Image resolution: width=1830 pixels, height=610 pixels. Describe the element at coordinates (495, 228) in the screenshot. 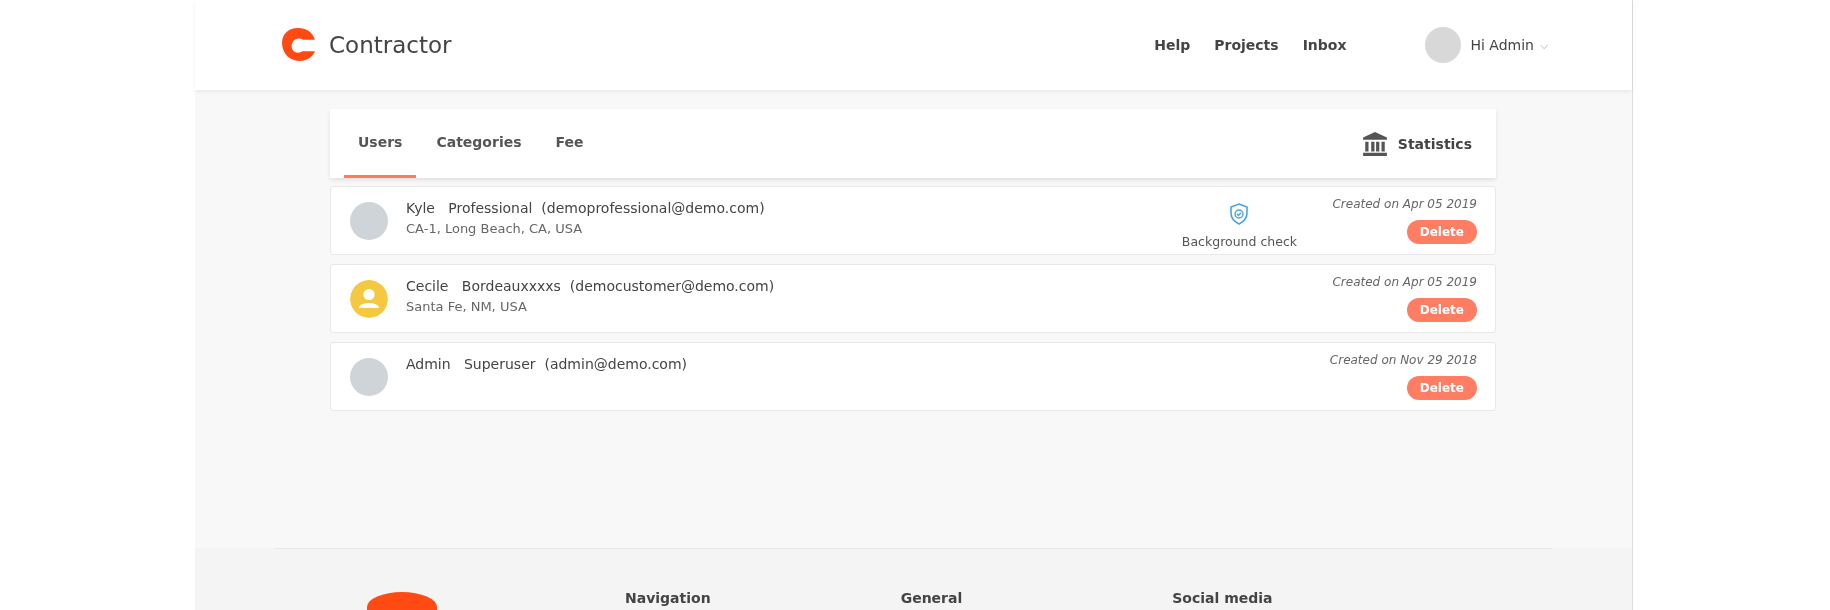

I see `user-location: CA-1, Long Beach, CA, USA` at that location.